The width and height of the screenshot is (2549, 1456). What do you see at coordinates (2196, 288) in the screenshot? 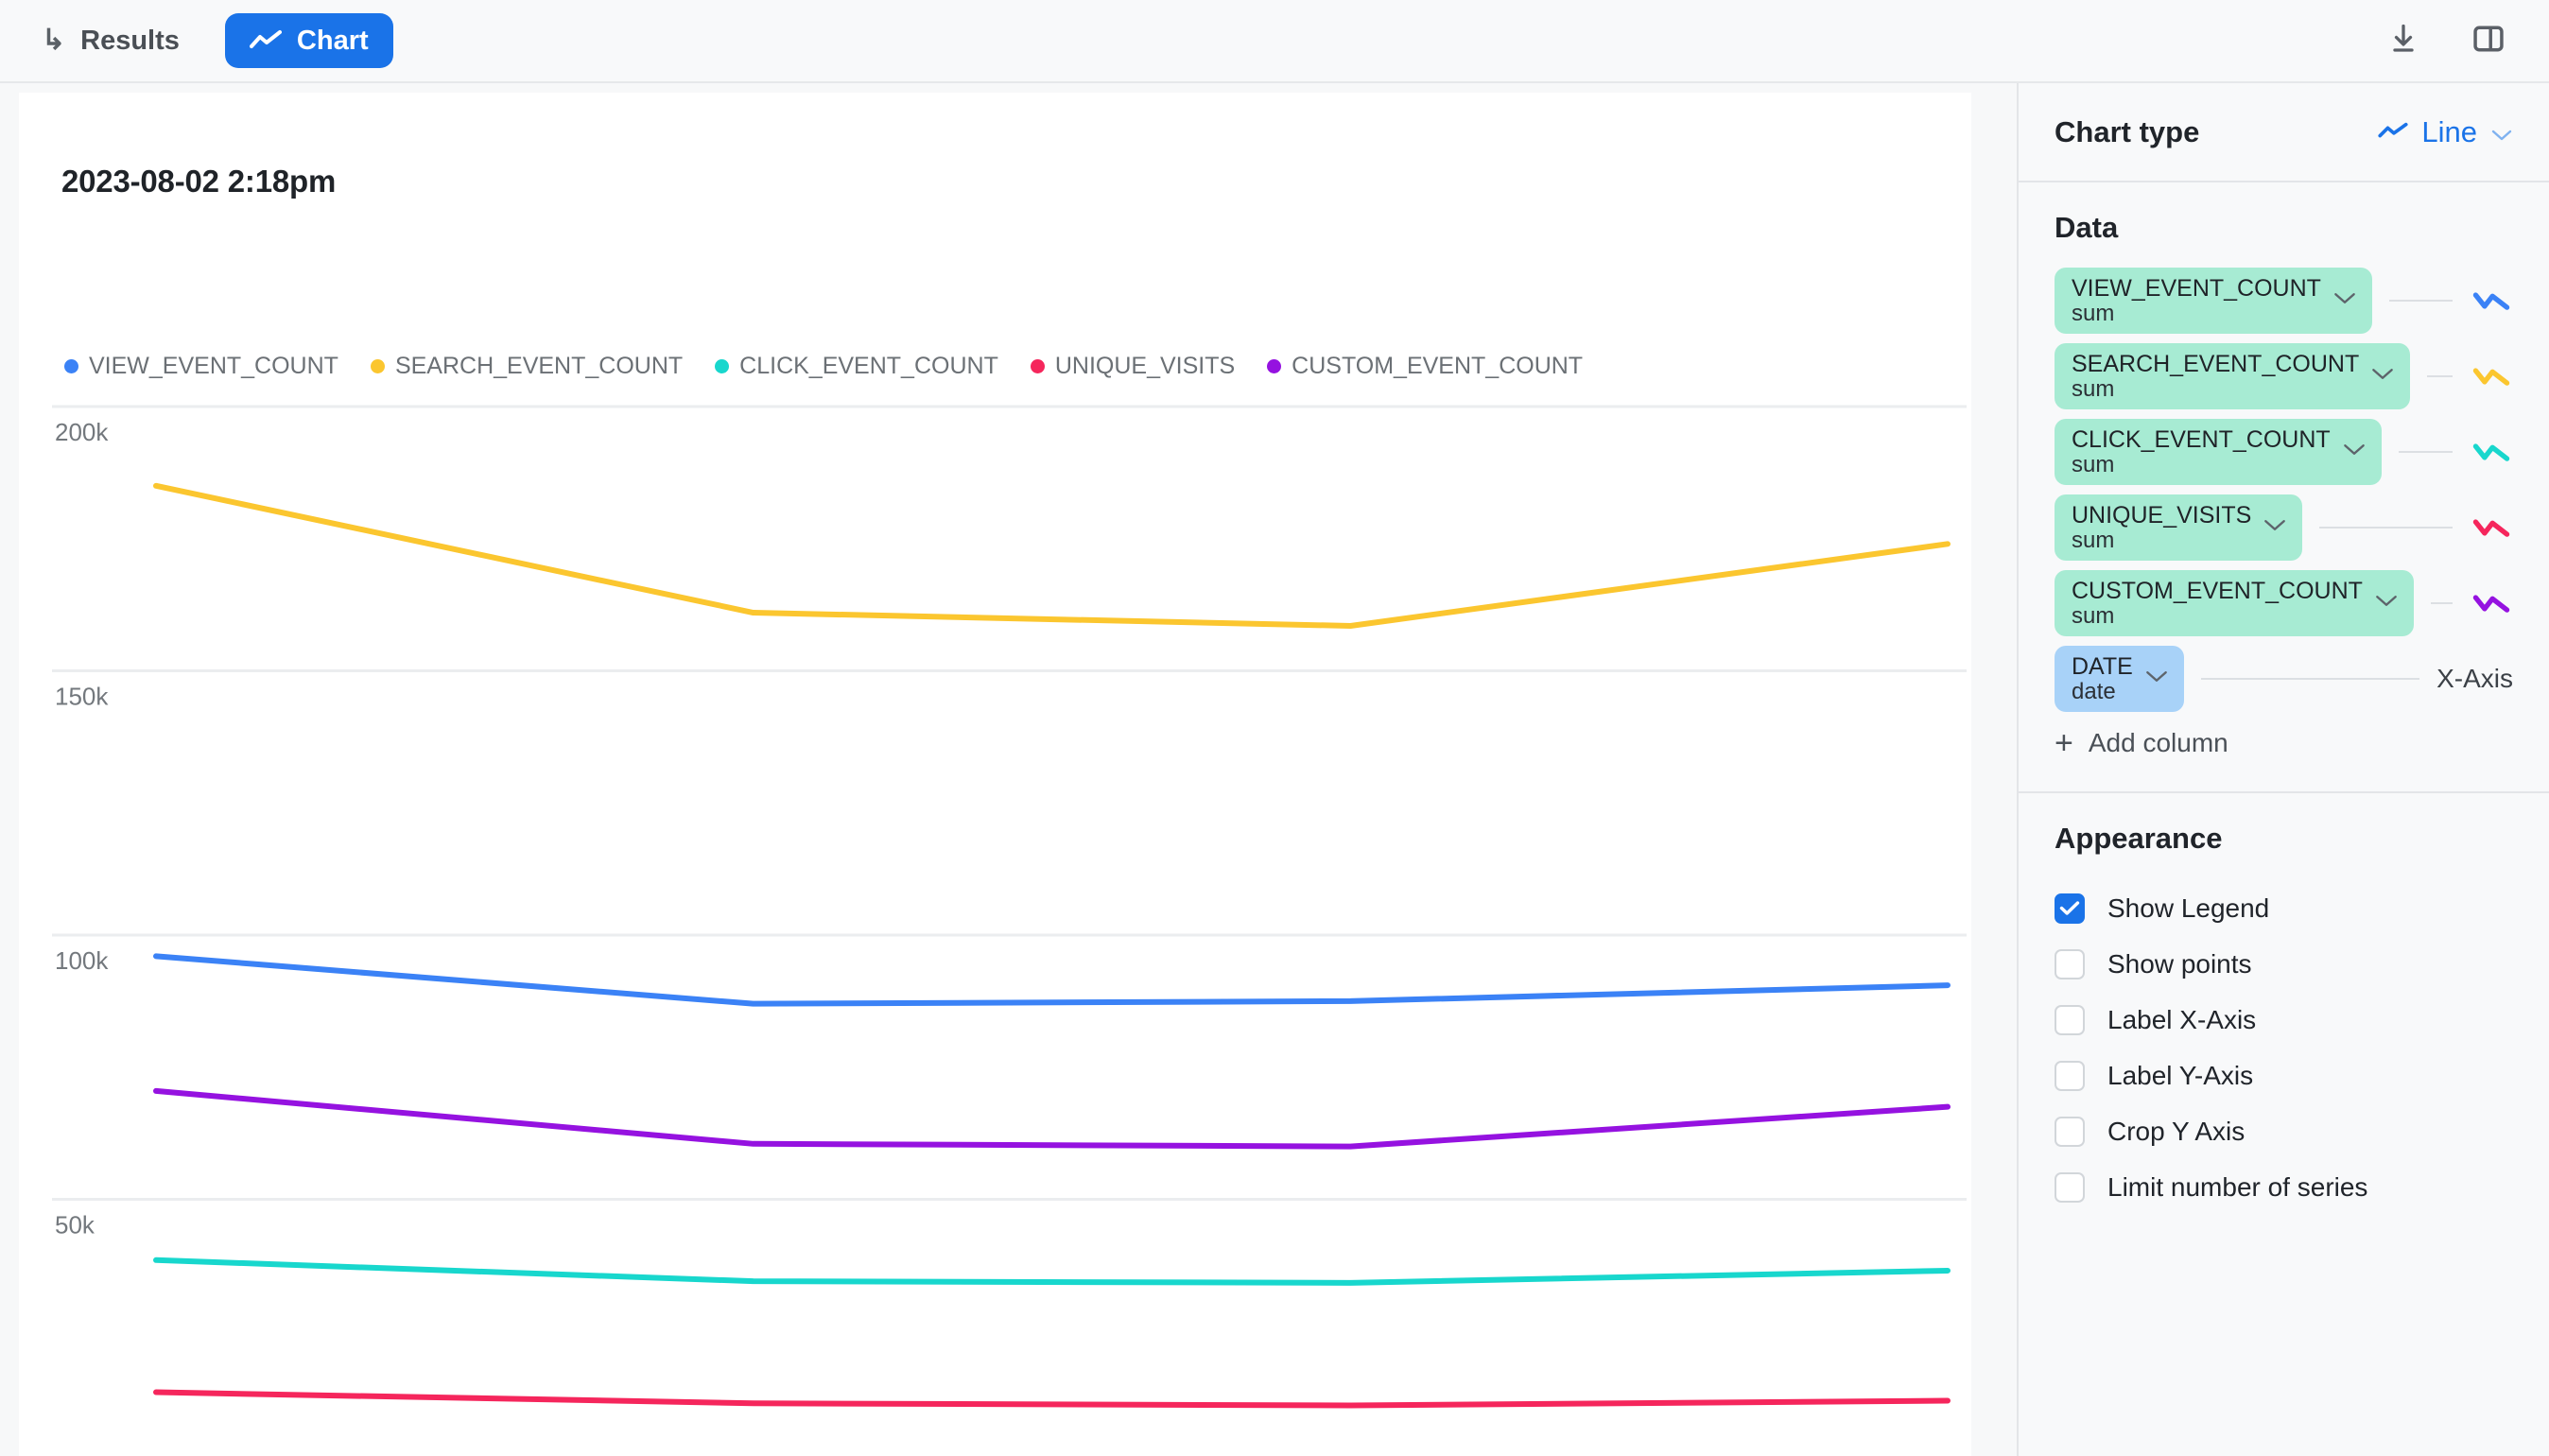
I see `column-name: VIEW_EVENT_COUNT` at bounding box center [2196, 288].